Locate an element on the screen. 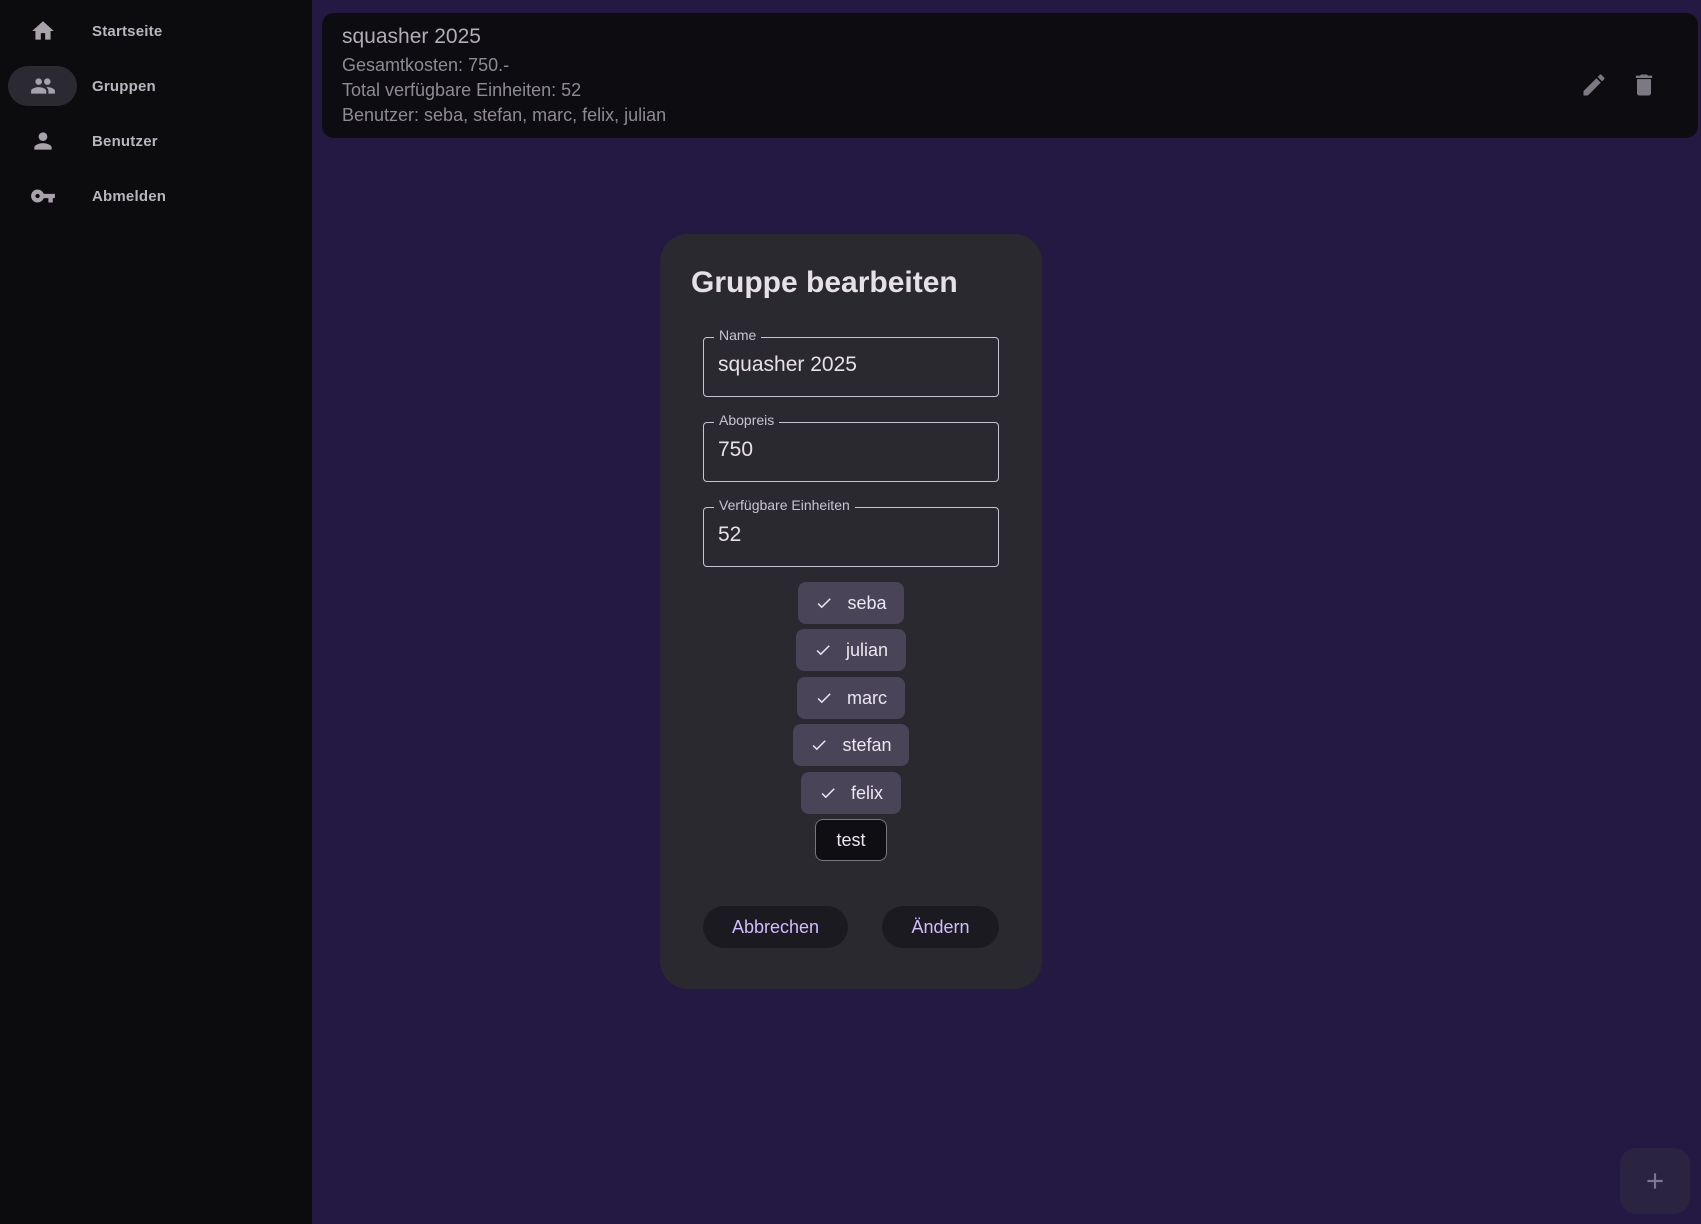  name-field: Name is located at coordinates (851, 362).